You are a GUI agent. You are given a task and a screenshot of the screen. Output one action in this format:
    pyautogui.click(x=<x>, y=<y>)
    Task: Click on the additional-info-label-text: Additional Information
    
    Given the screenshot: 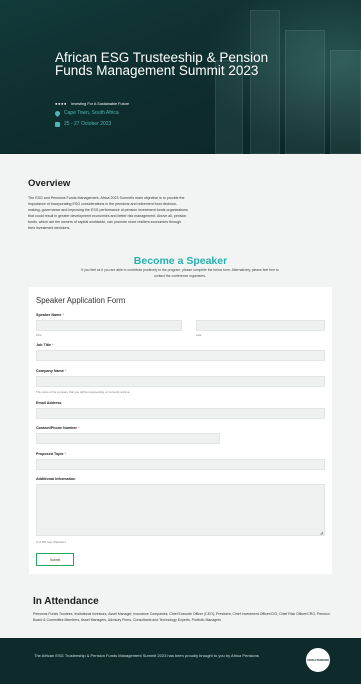 What is the action you would take?
    pyautogui.click(x=56, y=479)
    